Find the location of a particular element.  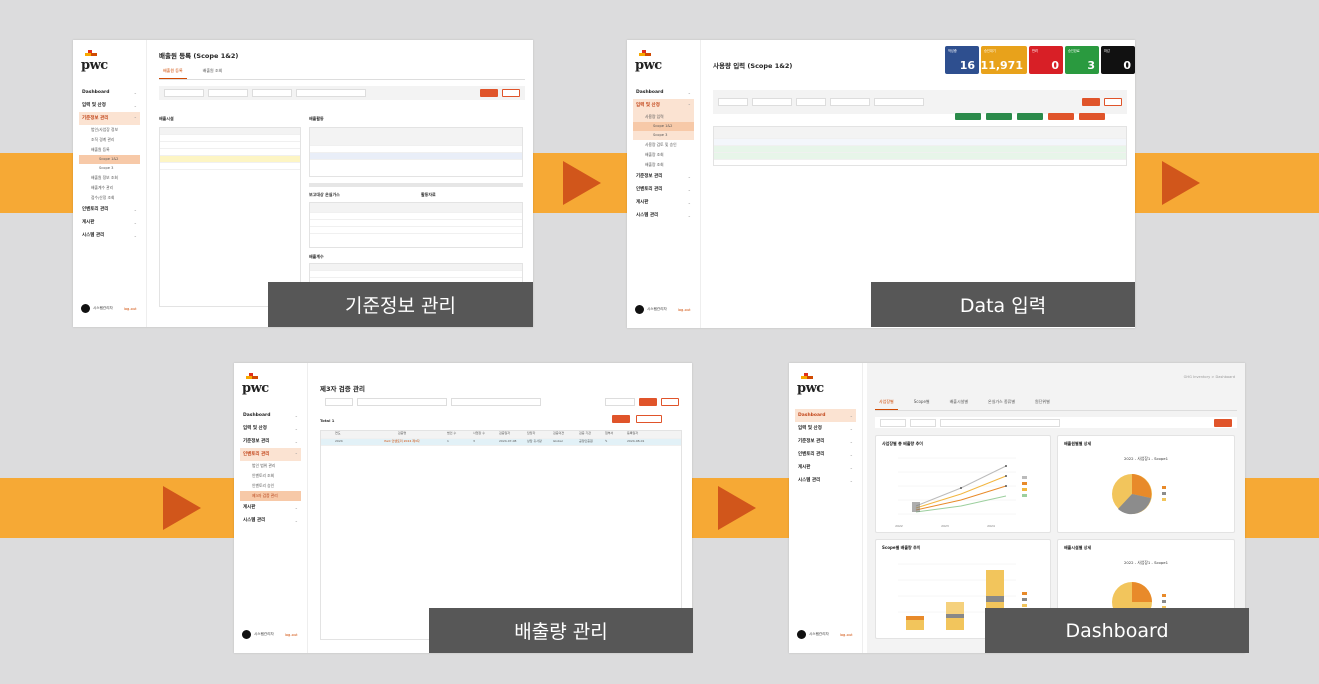

section-title: 배출시설 is located at coordinates (166, 118).